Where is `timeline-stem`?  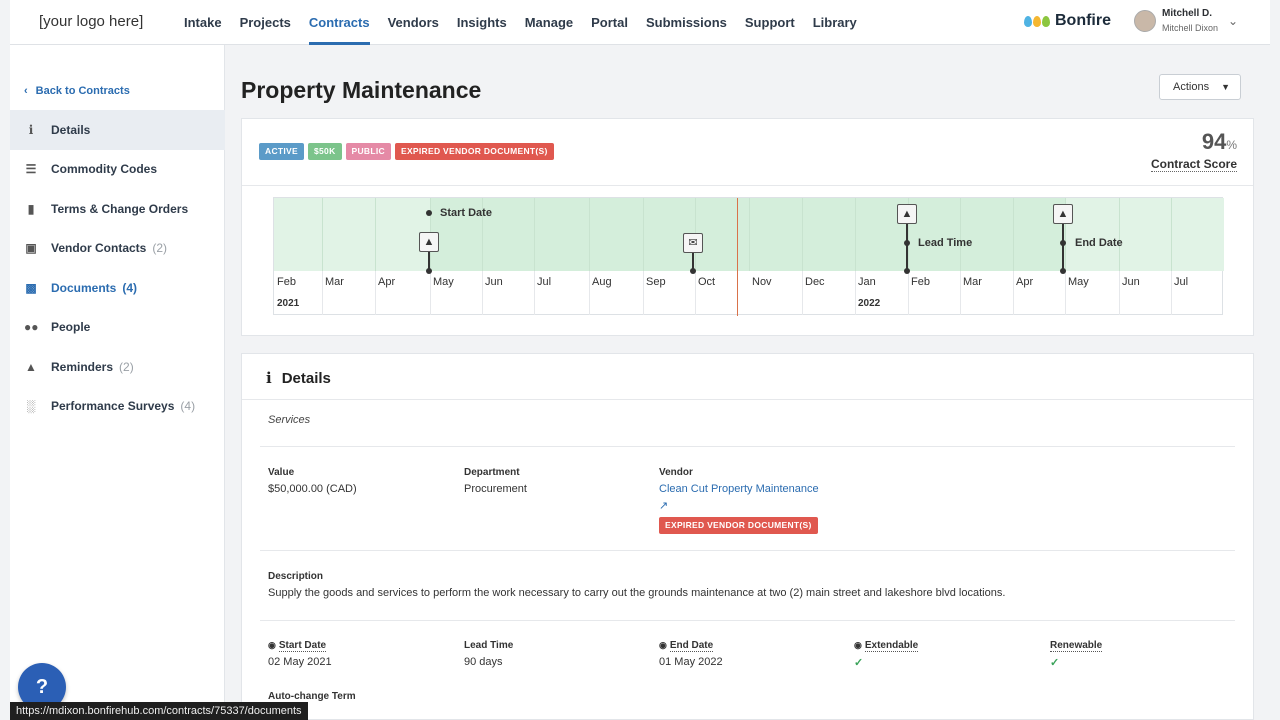 timeline-stem is located at coordinates (1063, 247).